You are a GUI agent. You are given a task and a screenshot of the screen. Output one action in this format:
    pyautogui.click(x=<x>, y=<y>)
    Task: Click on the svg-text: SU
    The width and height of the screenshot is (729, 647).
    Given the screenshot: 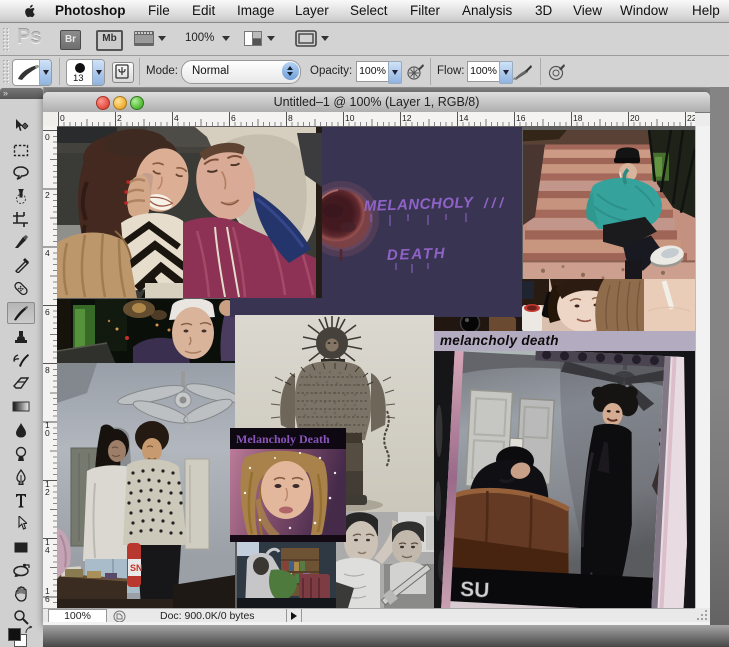 What is the action you would take?
    pyautogui.click(x=475, y=590)
    